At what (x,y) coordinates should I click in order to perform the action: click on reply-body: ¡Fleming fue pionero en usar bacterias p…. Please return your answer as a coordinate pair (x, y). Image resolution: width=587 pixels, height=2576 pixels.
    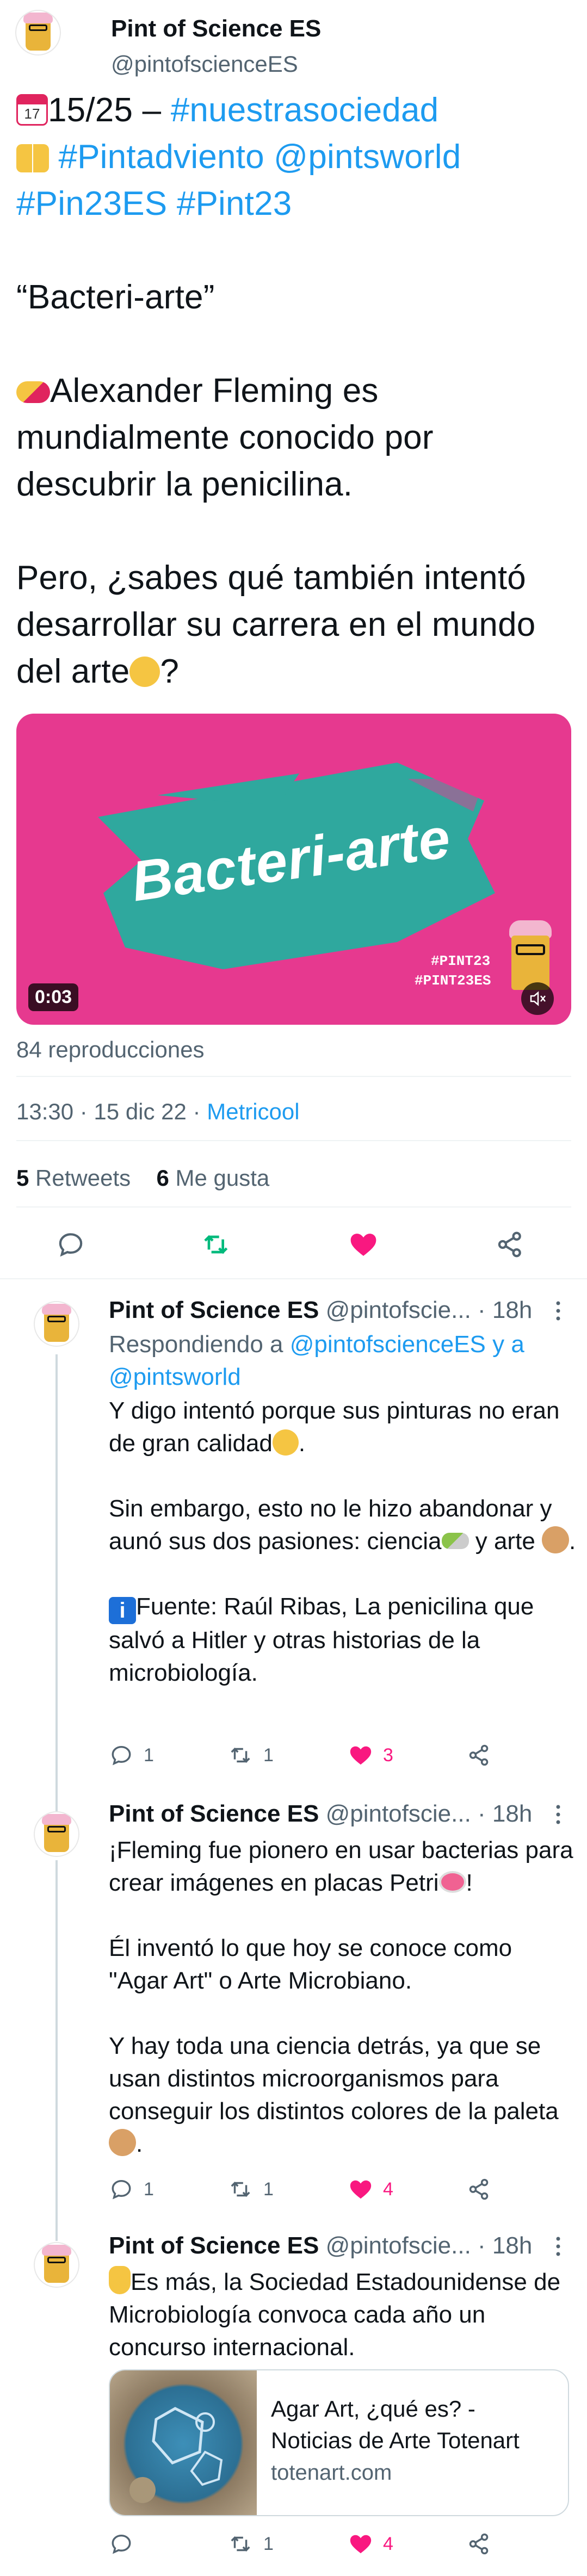
    Looking at the image, I should click on (341, 1997).